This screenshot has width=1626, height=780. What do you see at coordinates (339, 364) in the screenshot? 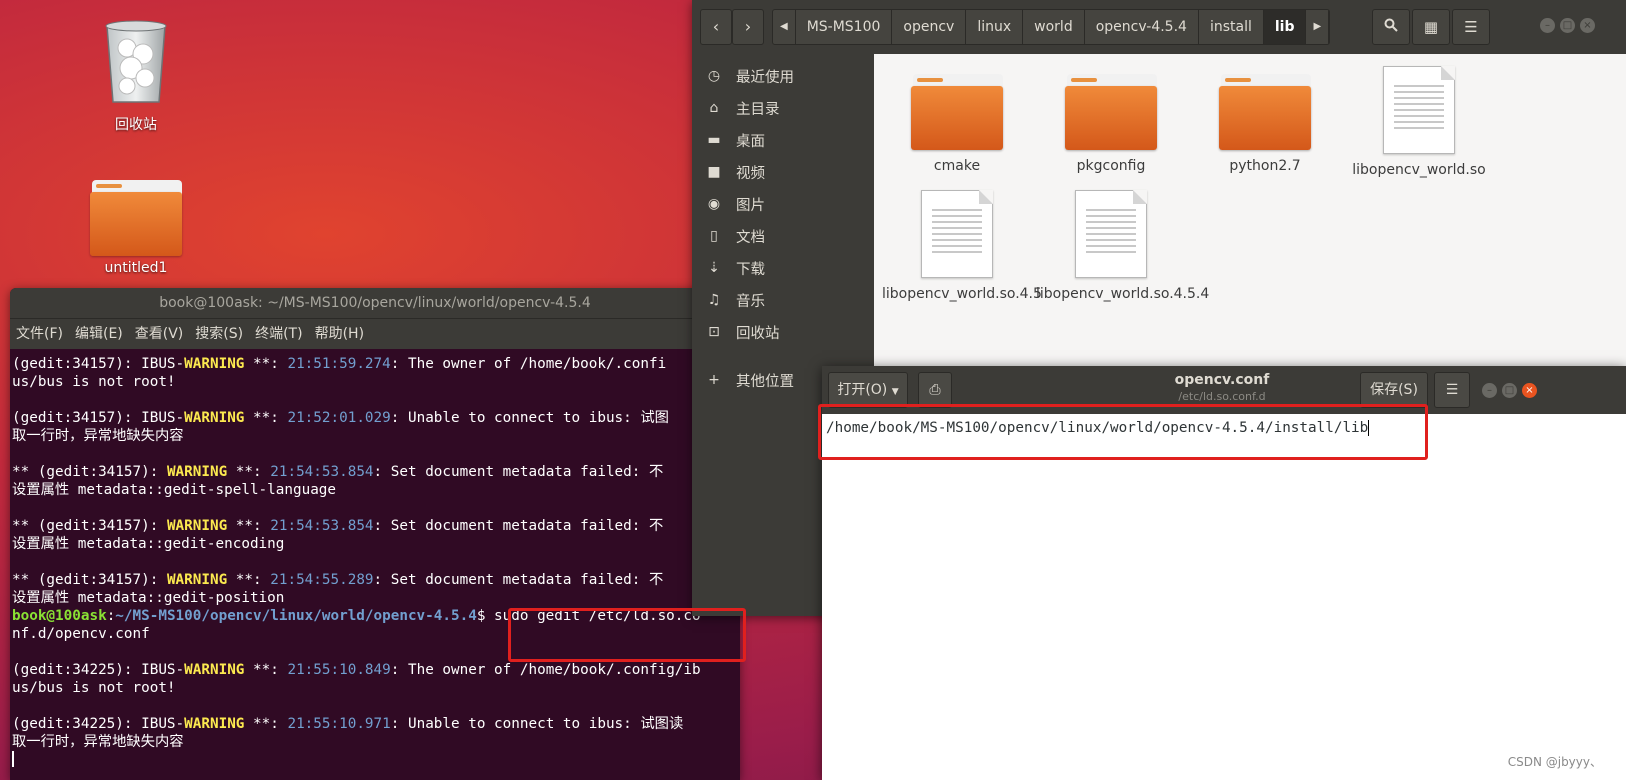
I see `terminal-text-segment: 21:51:59.274` at bounding box center [339, 364].